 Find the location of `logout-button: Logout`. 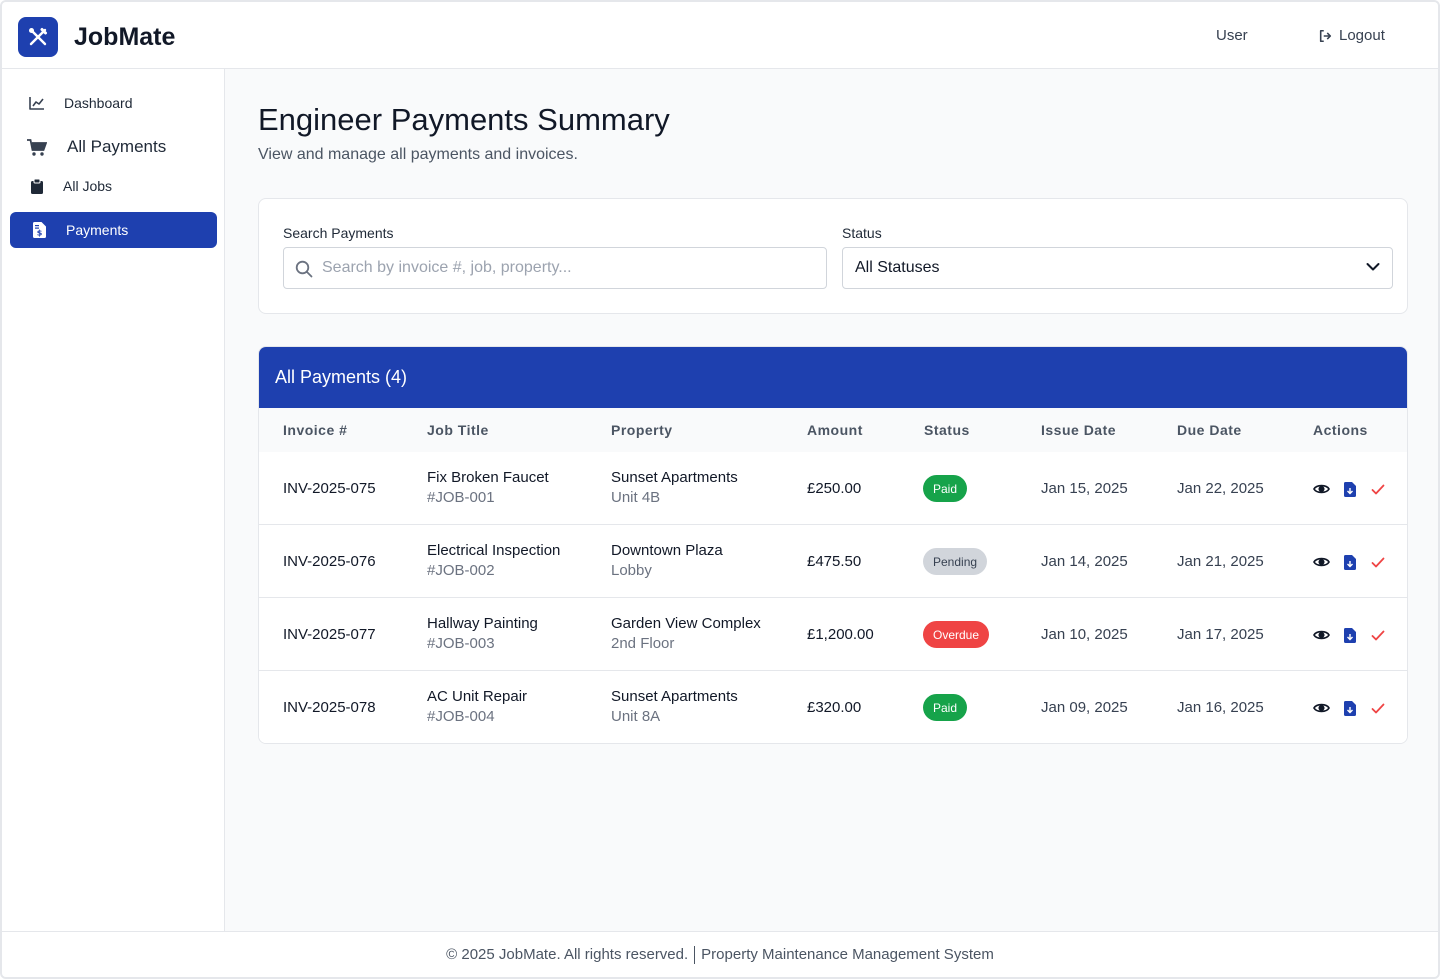

logout-button: Logout is located at coordinates (1351, 35).